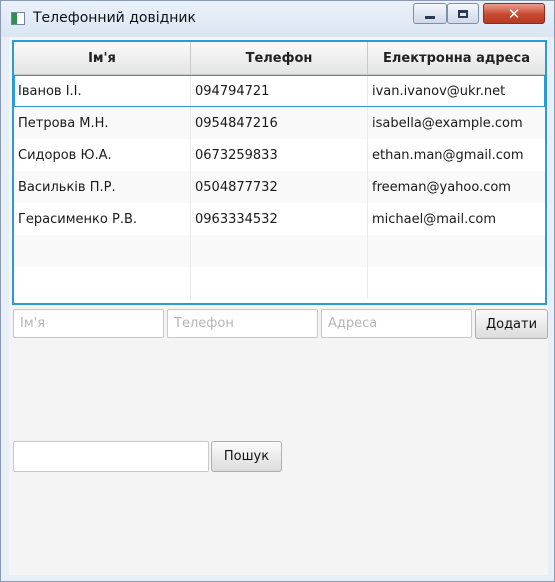 Image resolution: width=555 pixels, height=582 pixels. Describe the element at coordinates (439, 91) in the screenshot. I see `table-cell-email: ivan.ivanov@ukr.net` at that location.